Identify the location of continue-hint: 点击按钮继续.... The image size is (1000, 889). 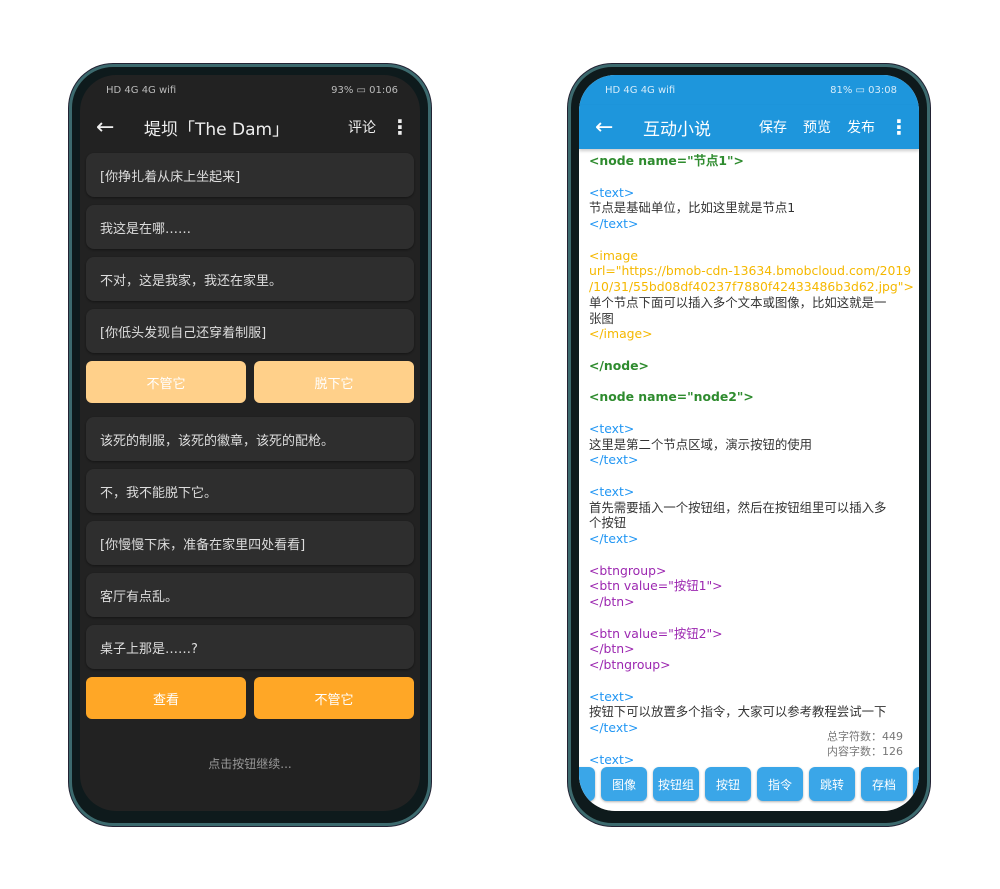
(250, 764).